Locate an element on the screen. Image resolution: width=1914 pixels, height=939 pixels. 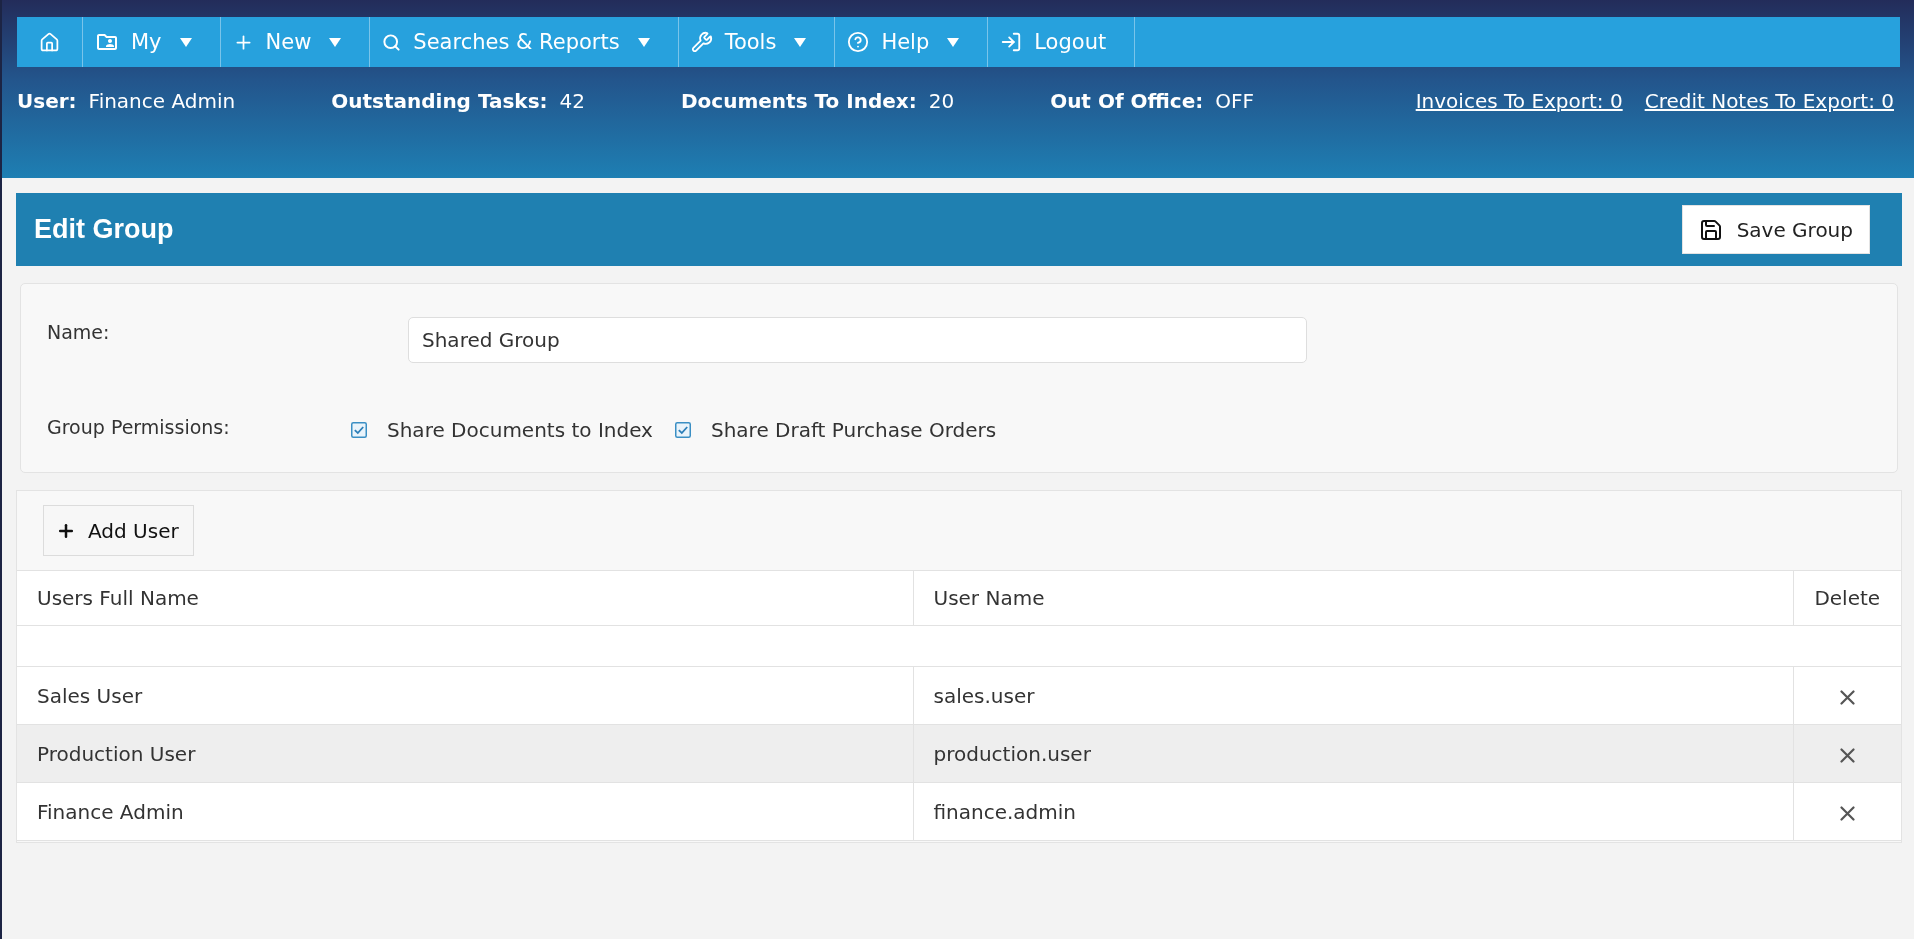
table-cell: finance.admin is located at coordinates (1353, 811).